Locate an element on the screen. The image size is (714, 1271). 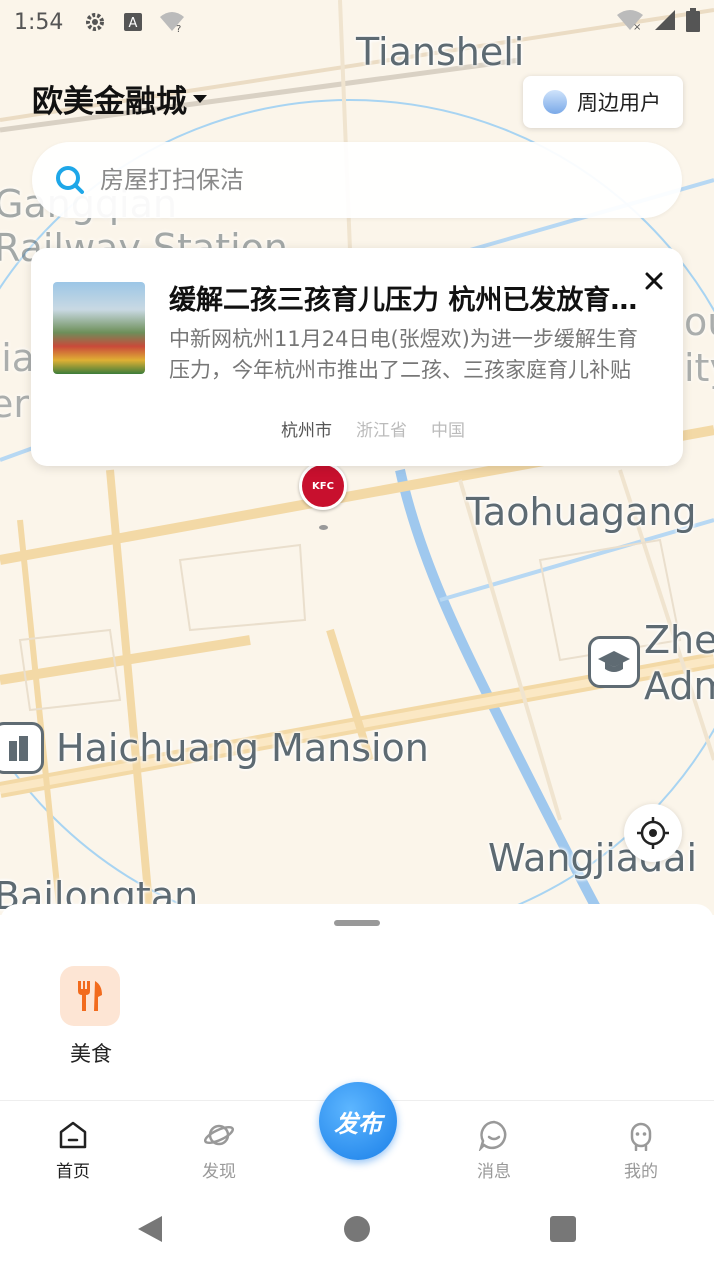
status-bar: 1:54 A ? × is located at coordinates (357, 22).